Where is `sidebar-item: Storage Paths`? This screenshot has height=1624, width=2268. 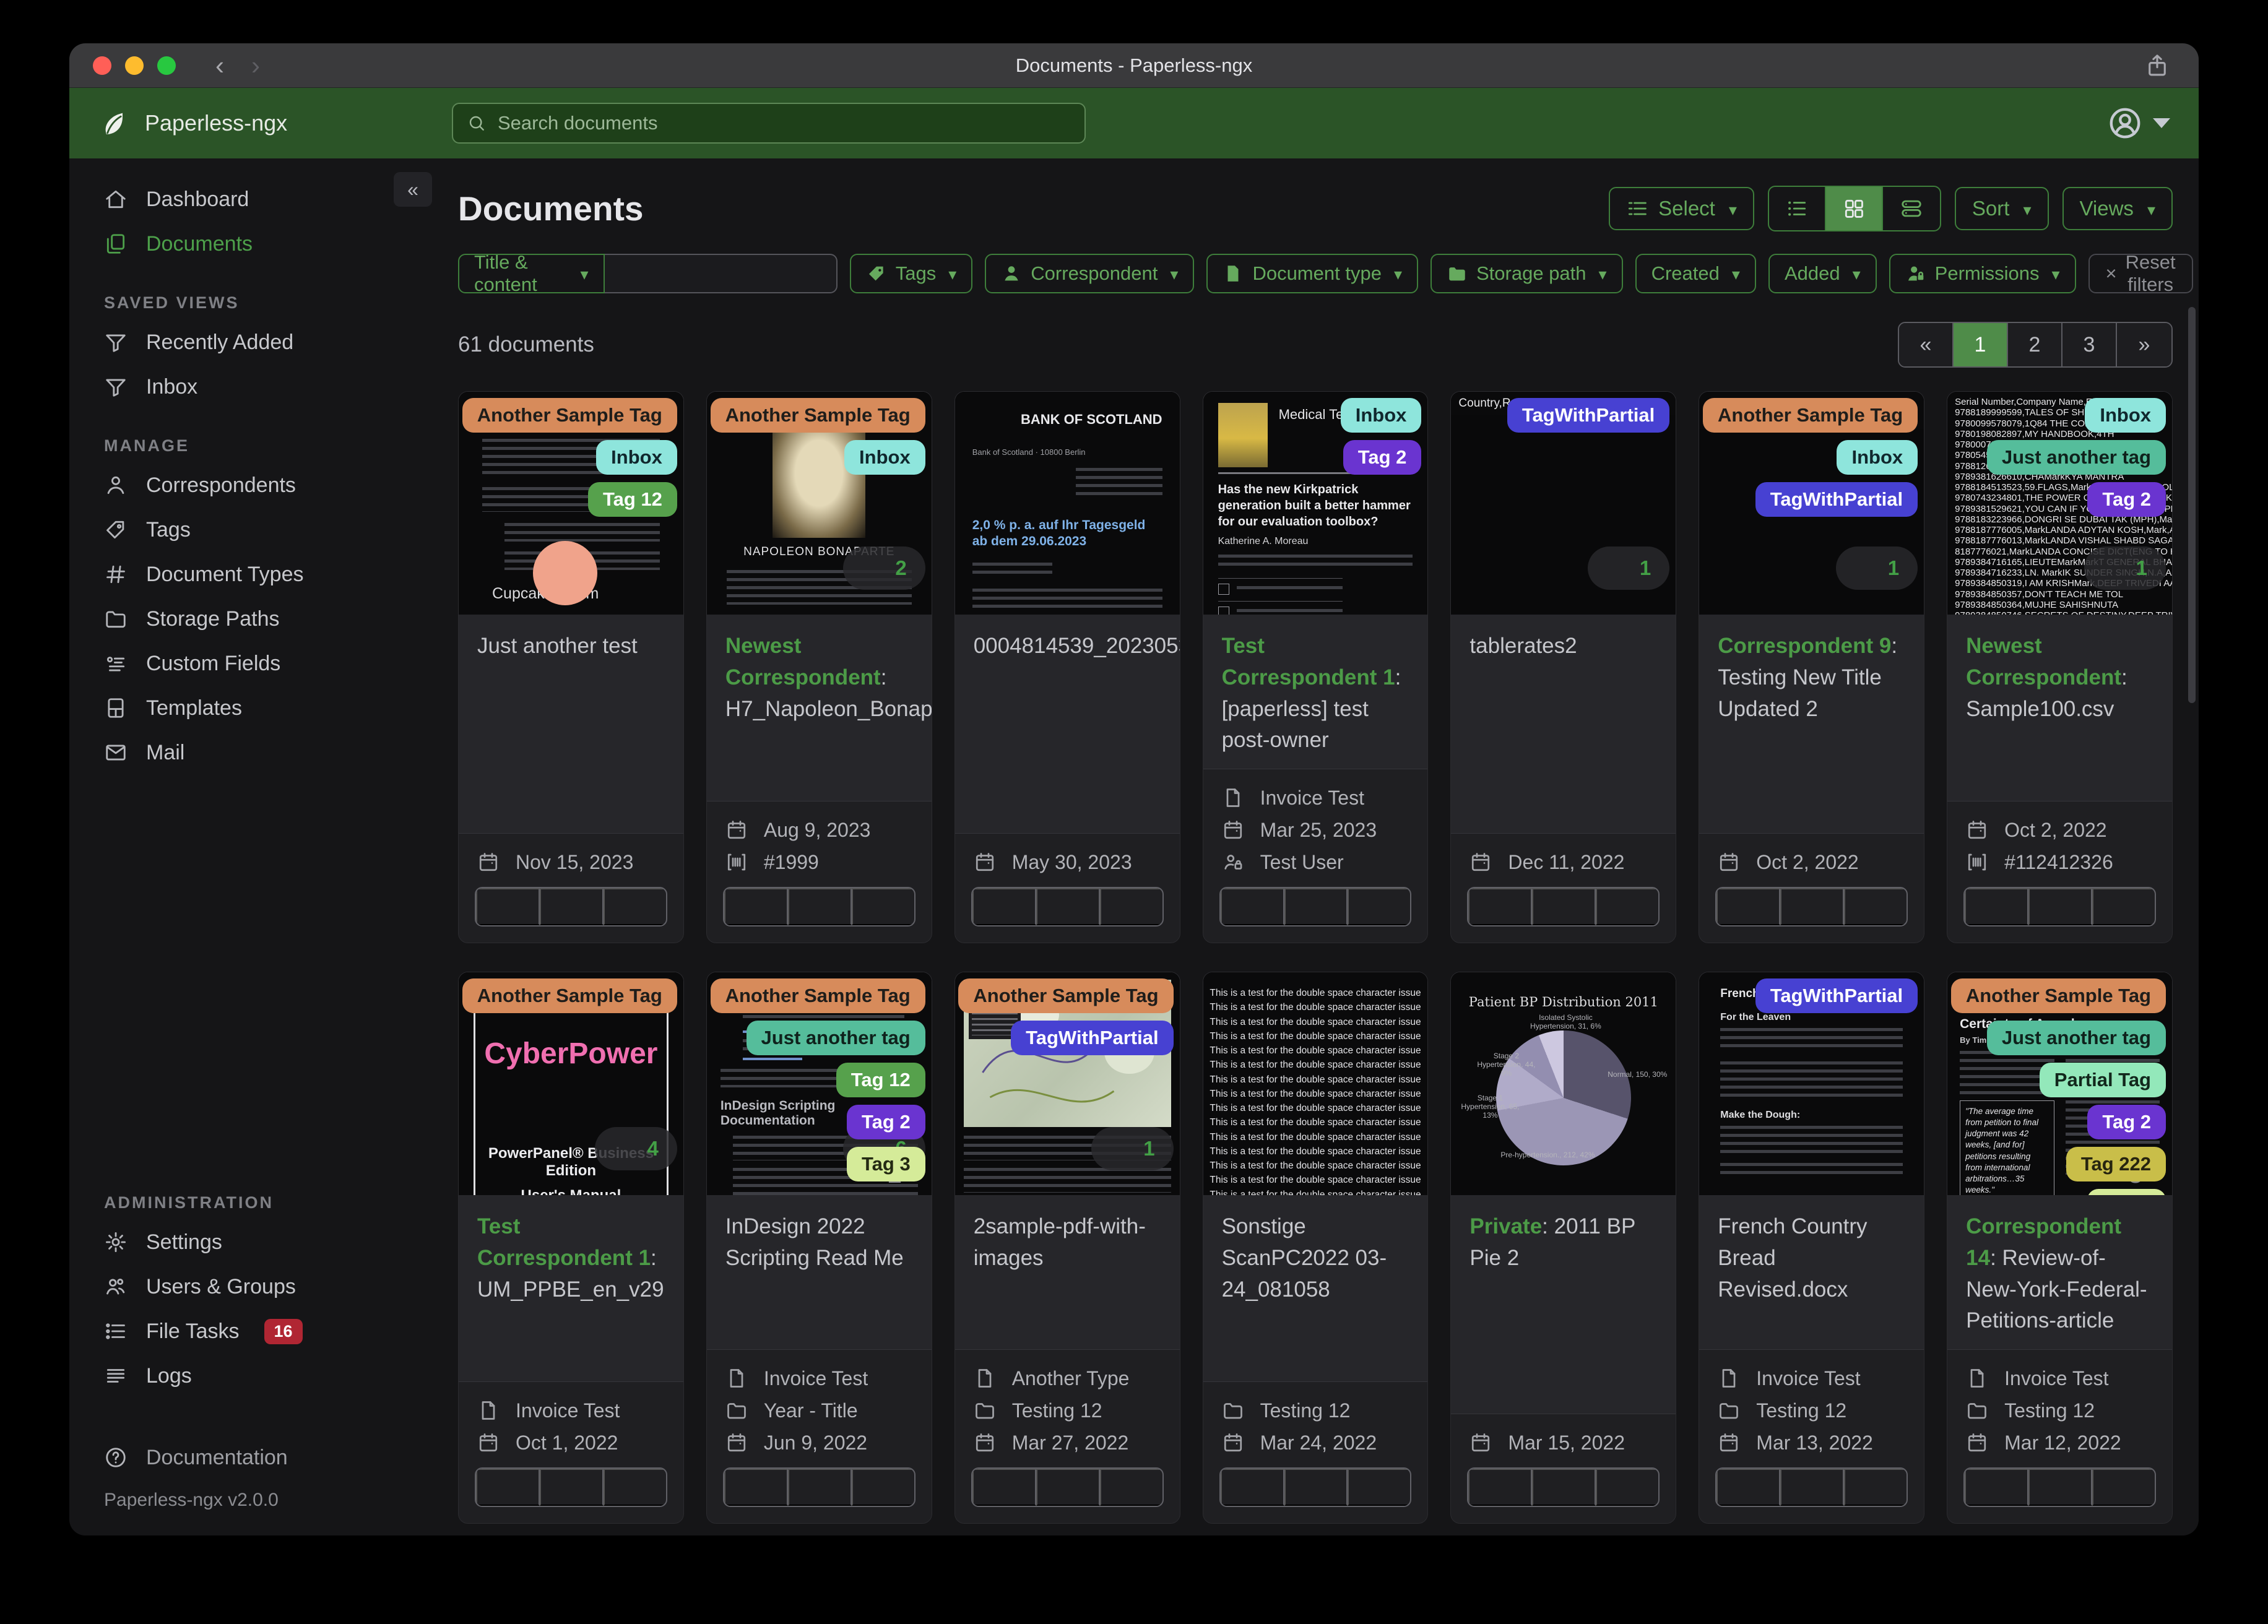
sidebar-item: Storage Paths is located at coordinates (258, 619).